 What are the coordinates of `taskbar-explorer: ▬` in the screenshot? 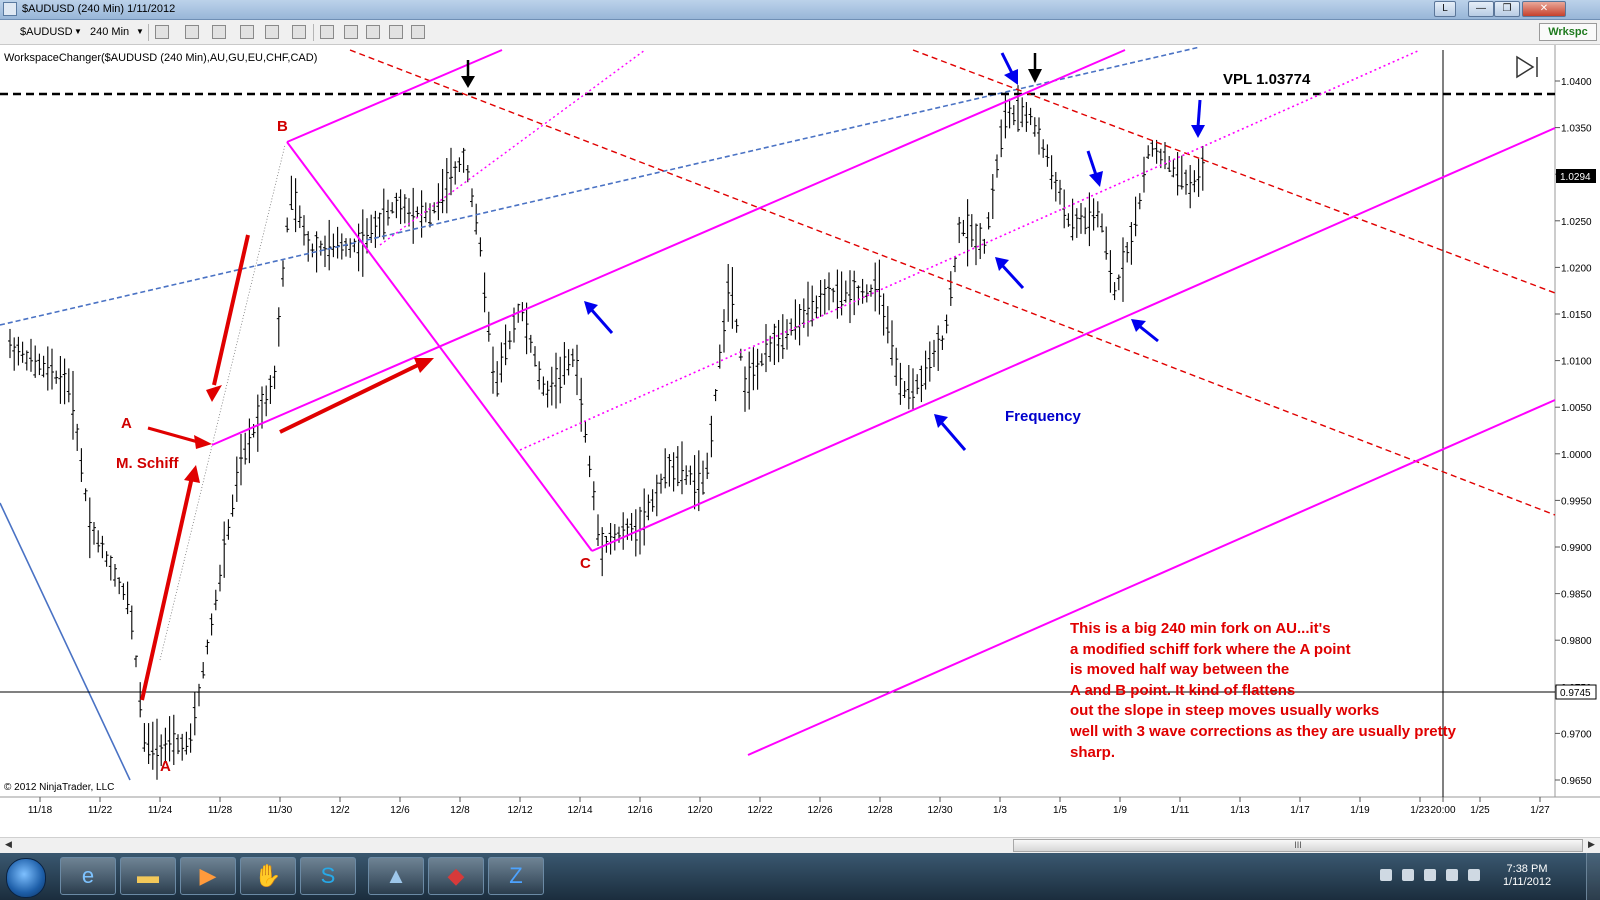 It's located at (148, 876).